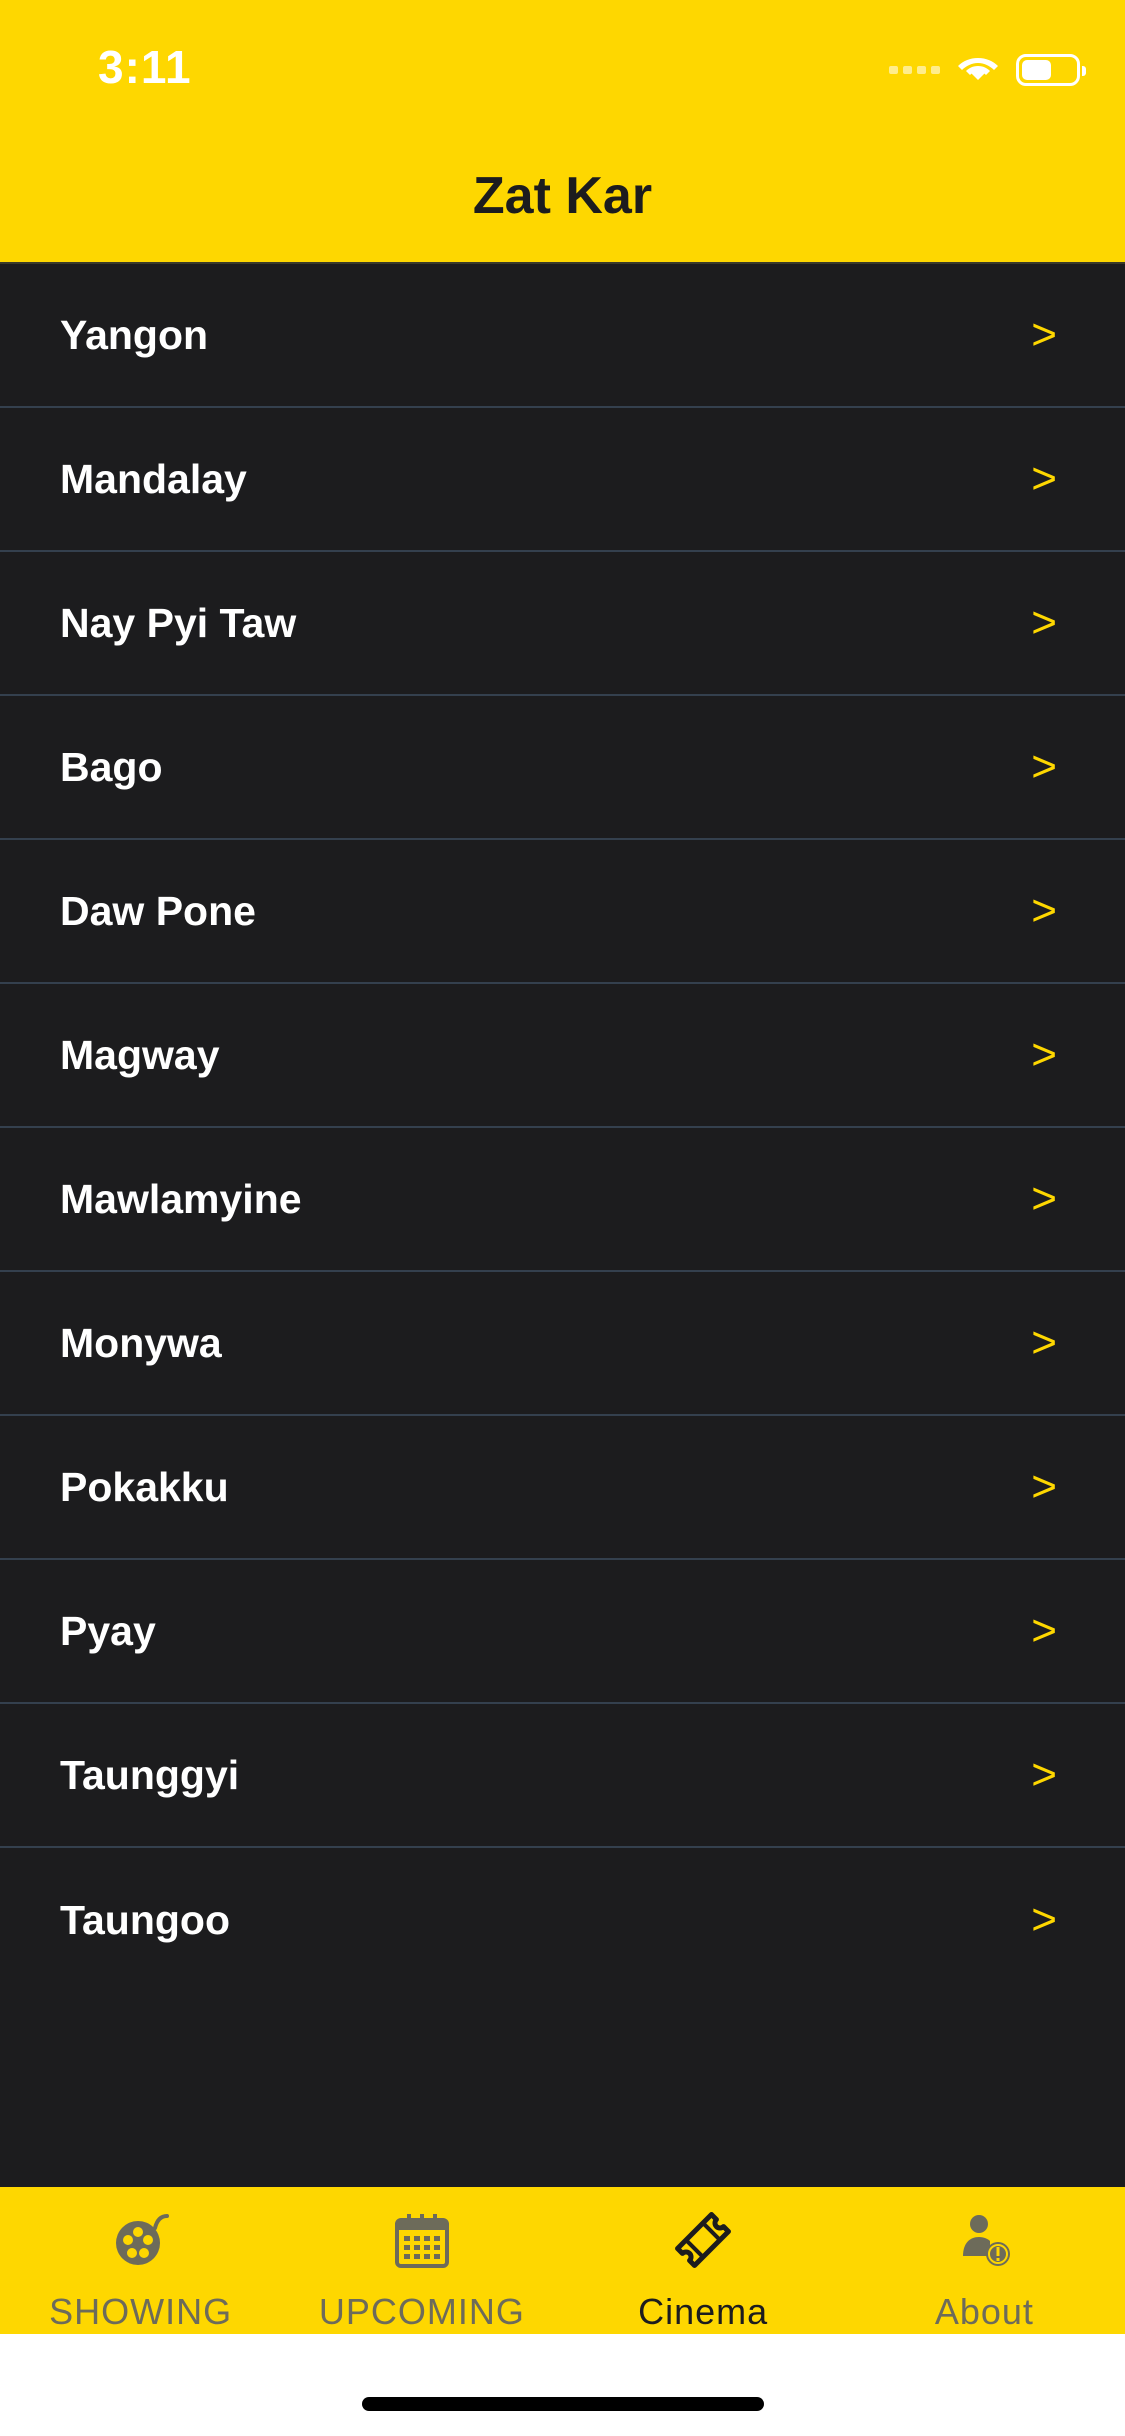 Image resolution: width=1125 pixels, height=2436 pixels. Describe the element at coordinates (422, 2240) in the screenshot. I see `calendar-icon` at that location.